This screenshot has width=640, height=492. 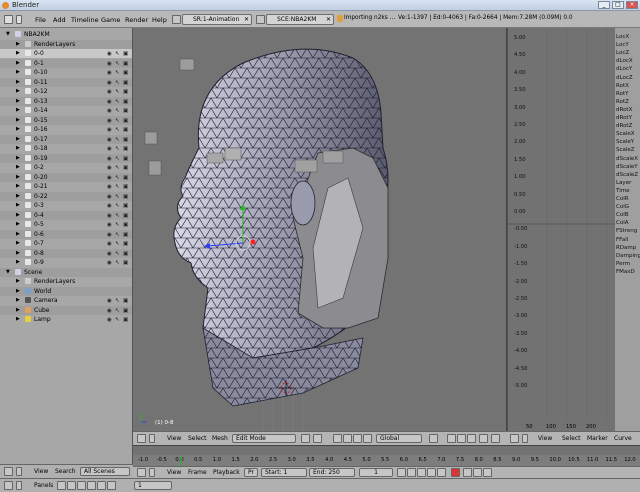 I want to click on menu-mesh: Mesh, so click(x=220, y=438).